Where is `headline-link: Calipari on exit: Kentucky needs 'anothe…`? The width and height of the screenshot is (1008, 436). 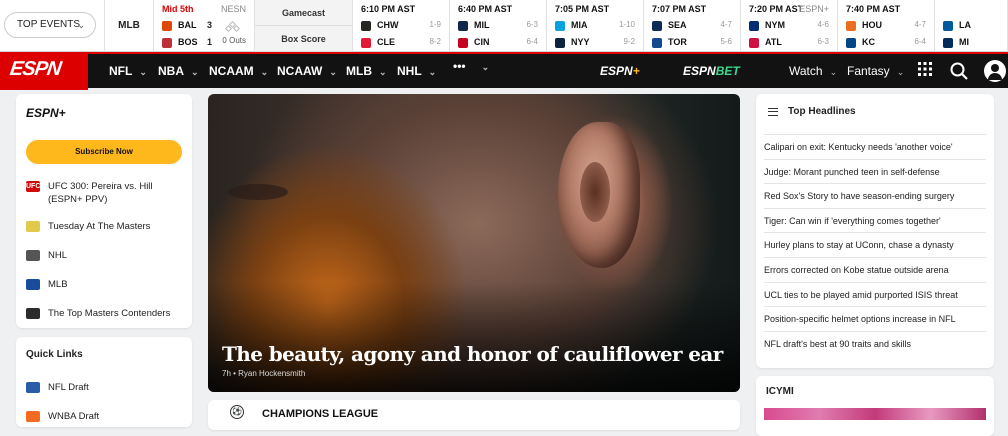
headline-link: Calipari on exit: Kentucky needs 'anothe… is located at coordinates (875, 146).